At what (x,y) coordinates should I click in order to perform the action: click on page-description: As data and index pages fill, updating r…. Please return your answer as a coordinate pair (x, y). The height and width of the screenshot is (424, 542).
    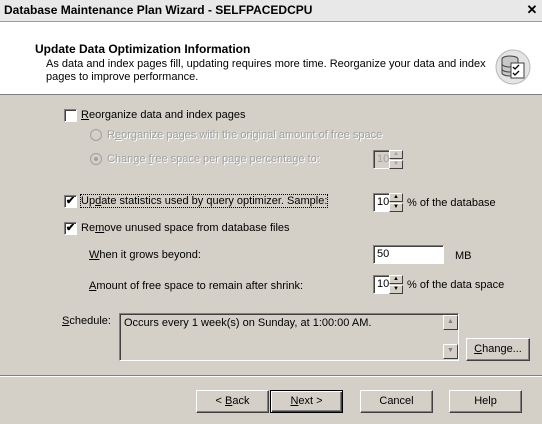
    Looking at the image, I should click on (266, 70).